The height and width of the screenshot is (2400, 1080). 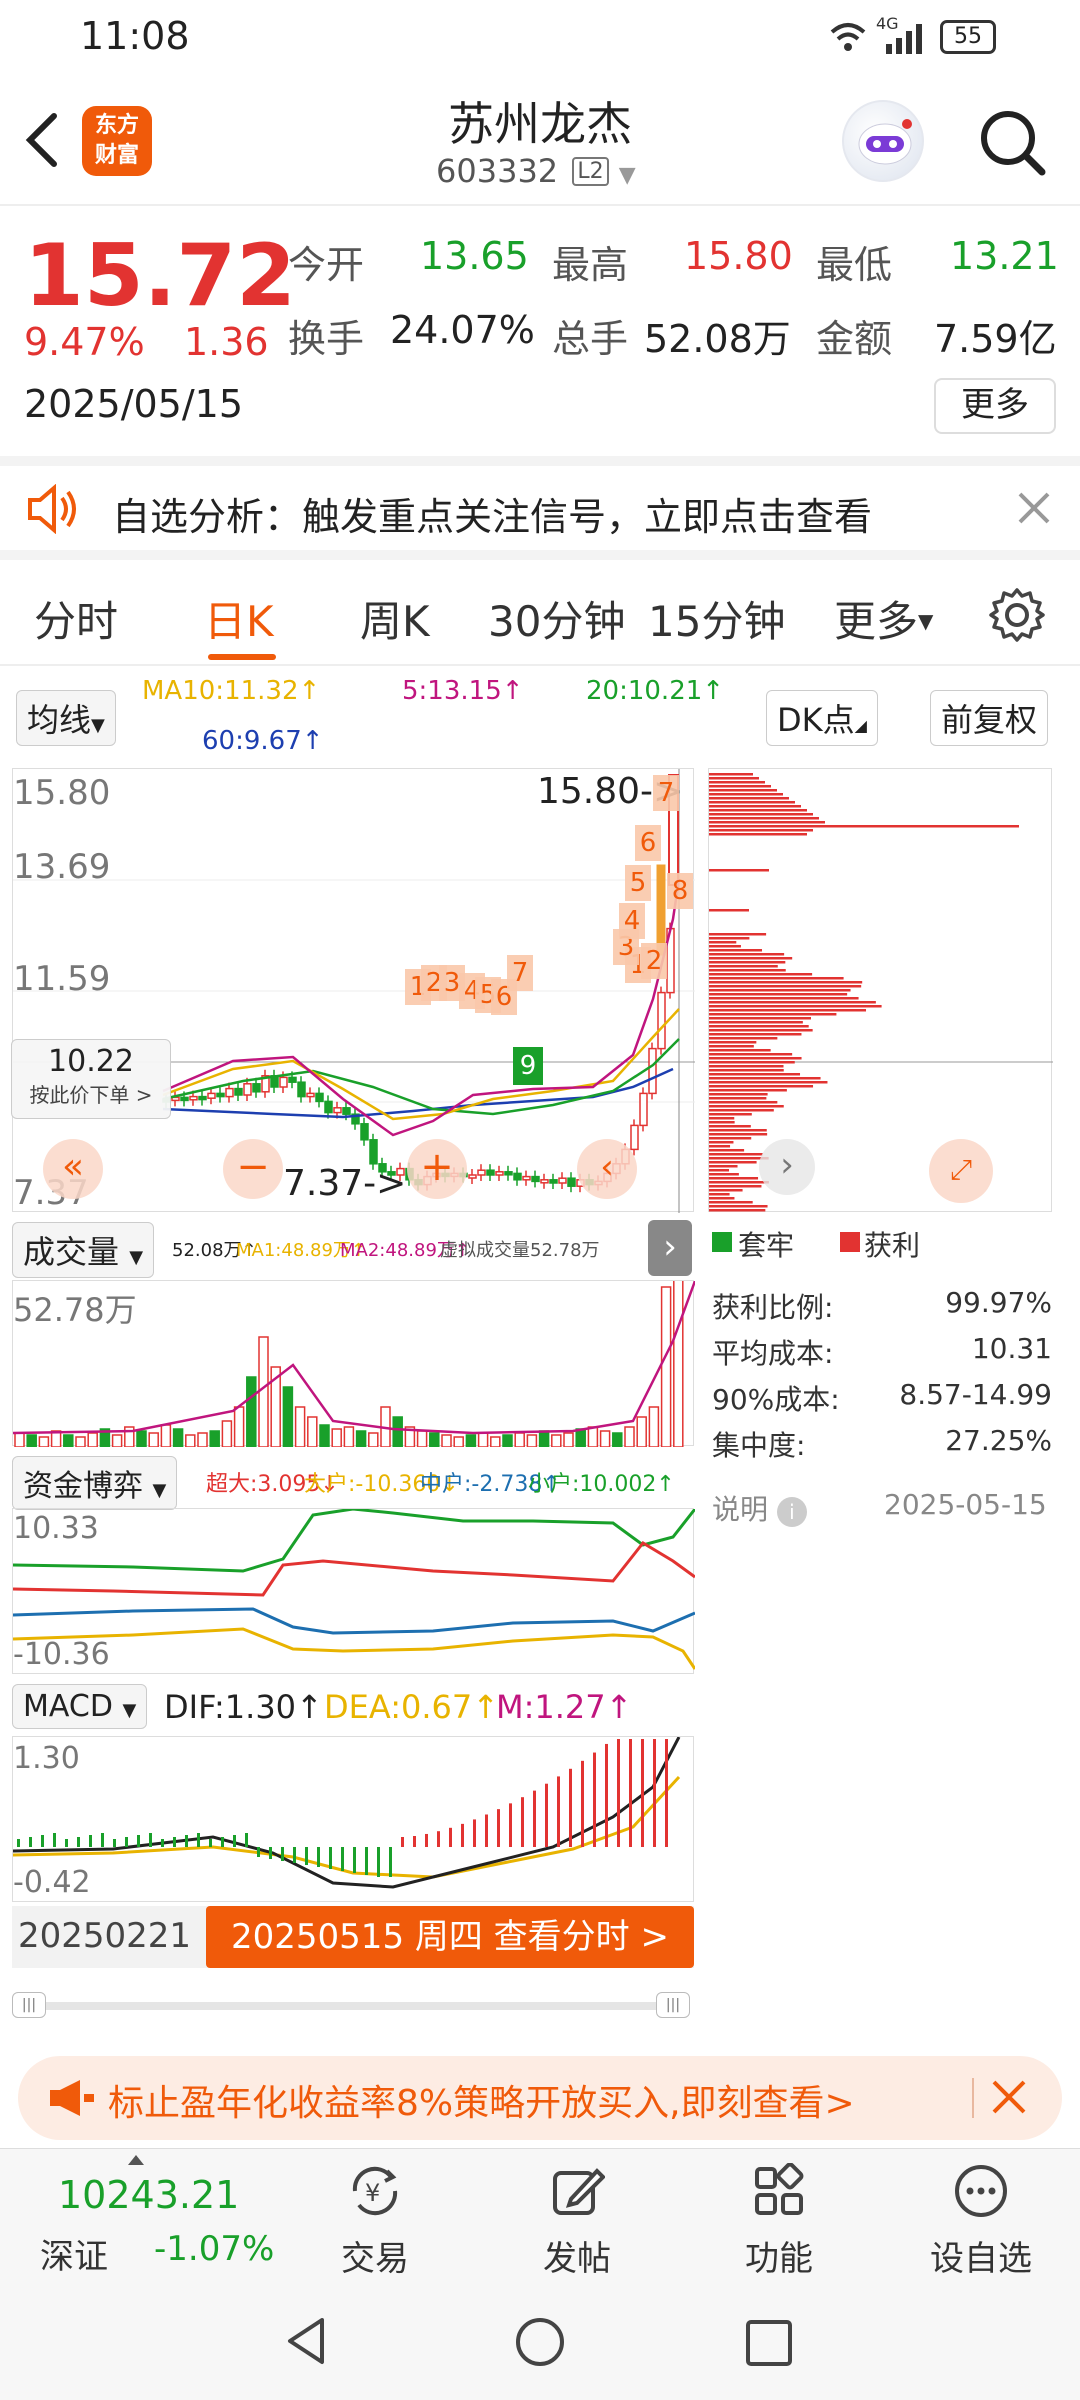 I want to click on zoom-out-icon: −, so click(x=253, y=1169).